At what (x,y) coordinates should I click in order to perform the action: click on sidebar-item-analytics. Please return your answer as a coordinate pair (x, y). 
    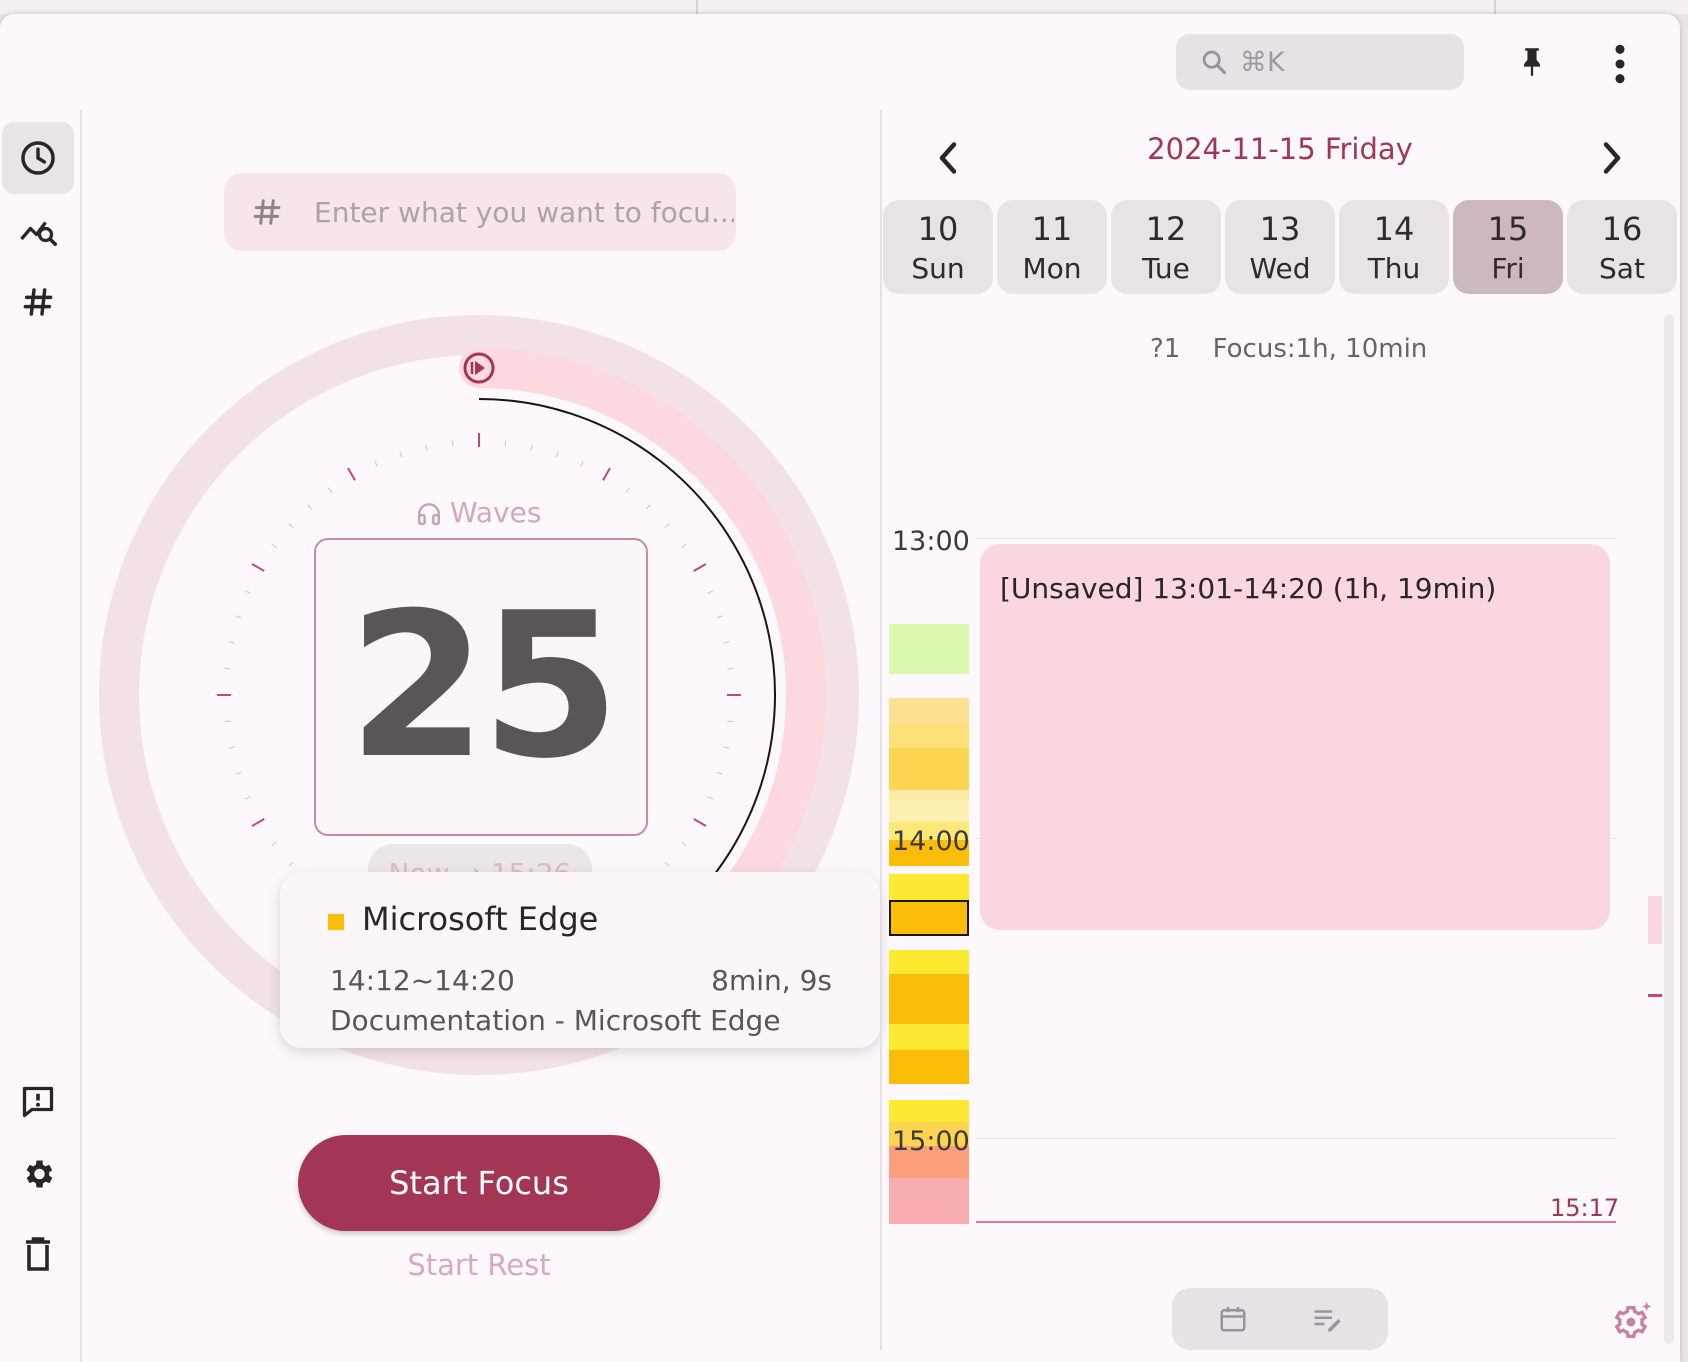
    Looking at the image, I should click on (38, 230).